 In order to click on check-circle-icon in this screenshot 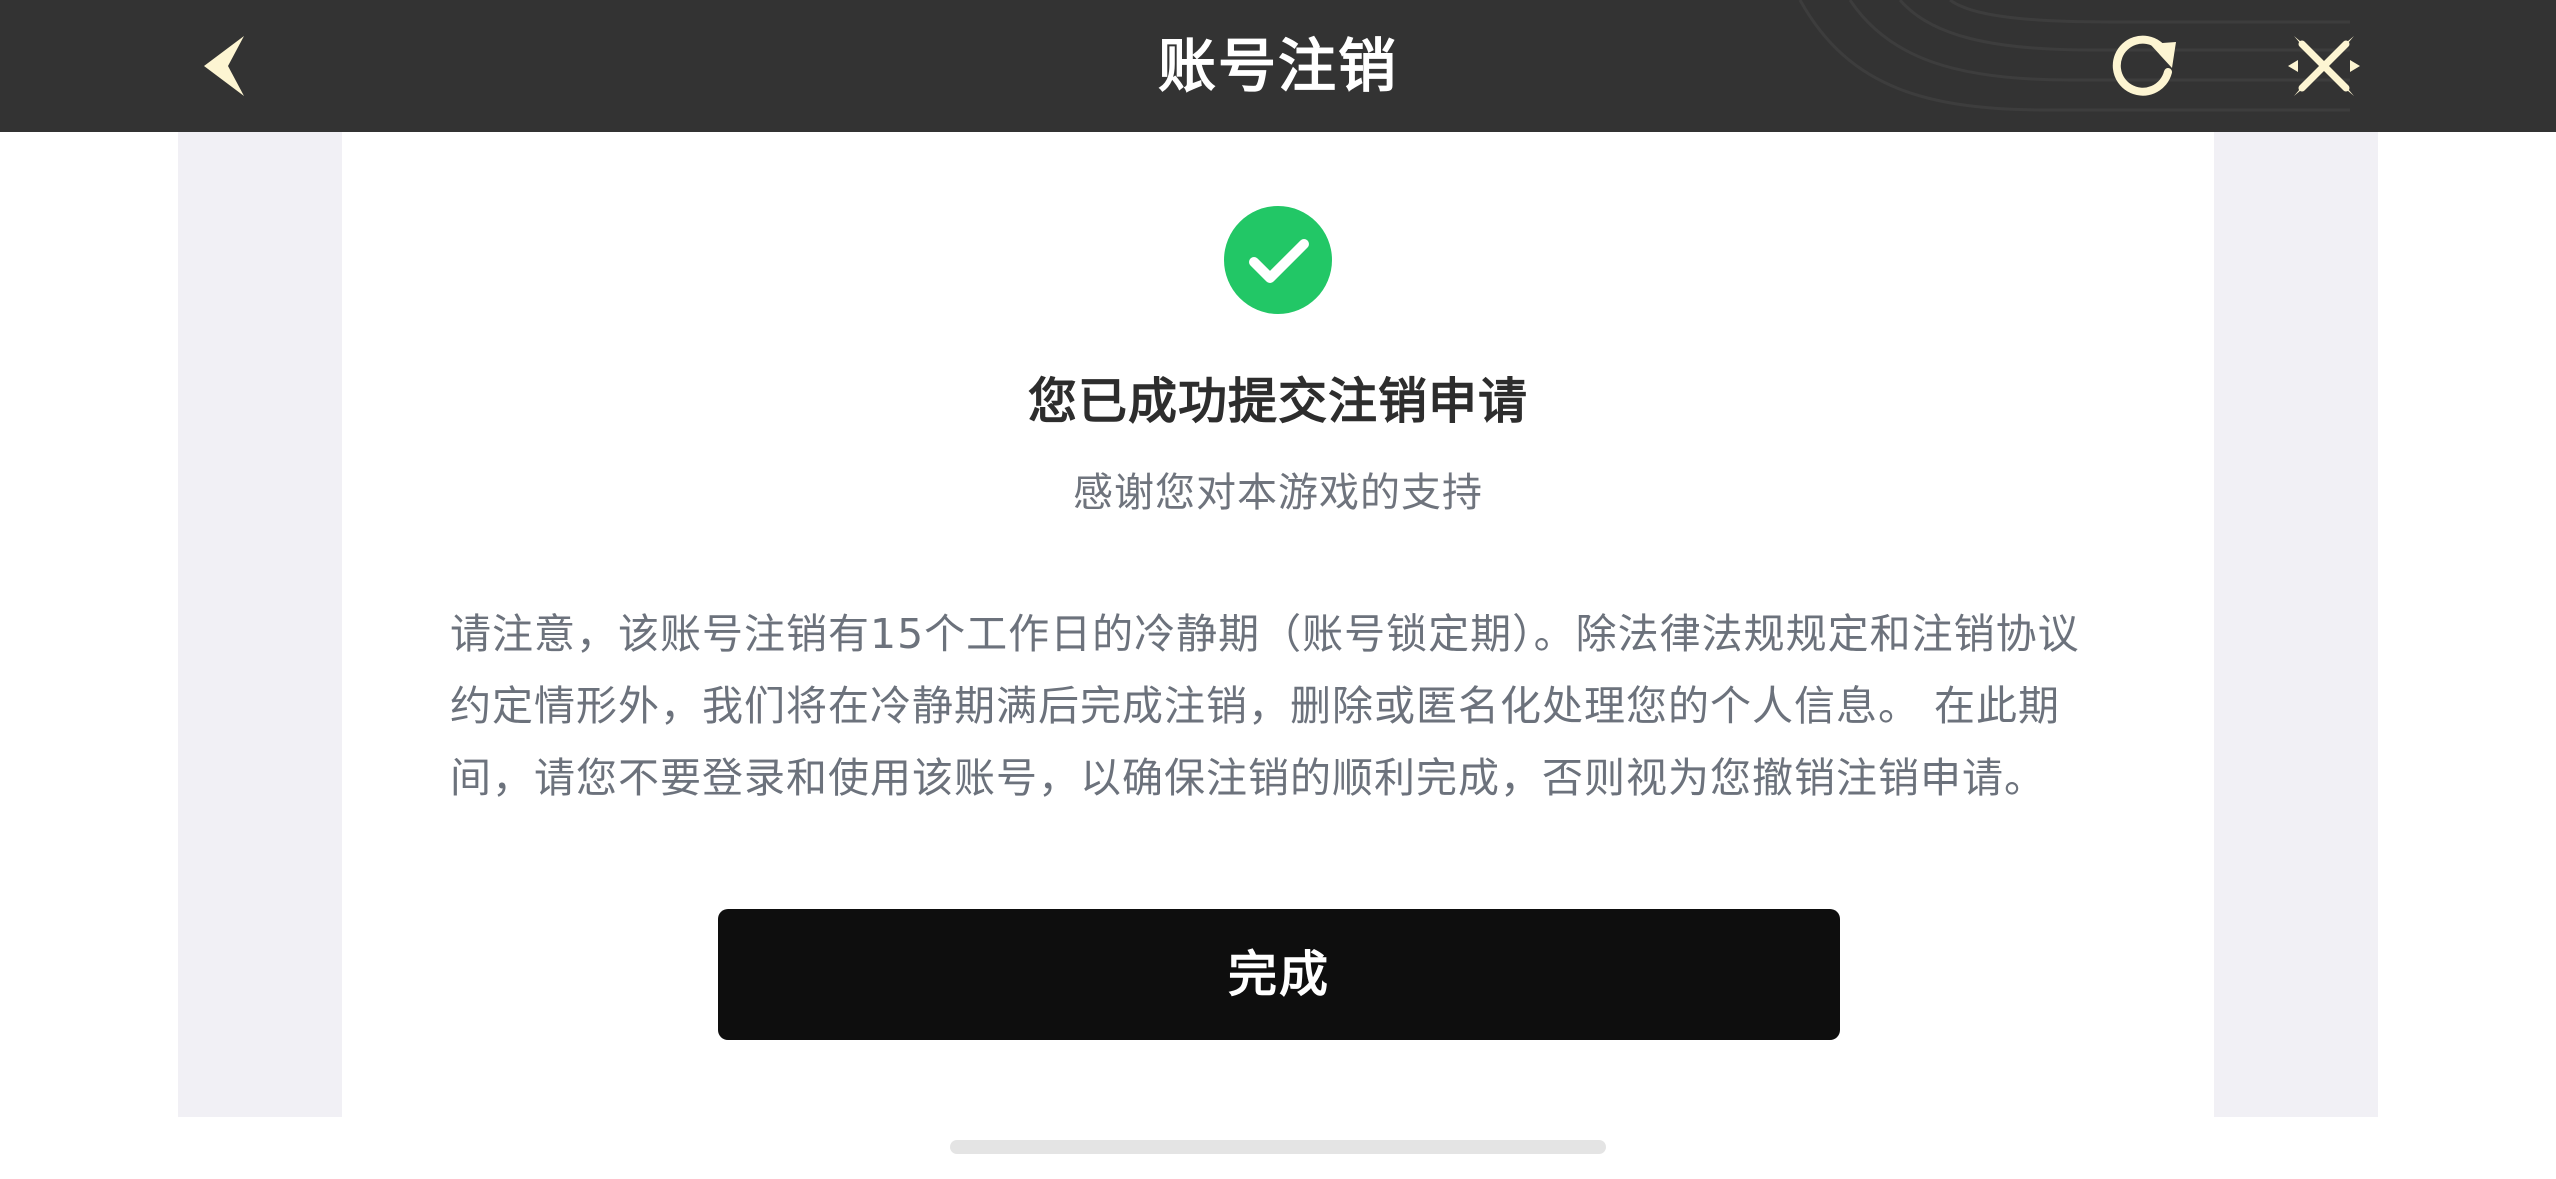, I will do `click(1278, 260)`.